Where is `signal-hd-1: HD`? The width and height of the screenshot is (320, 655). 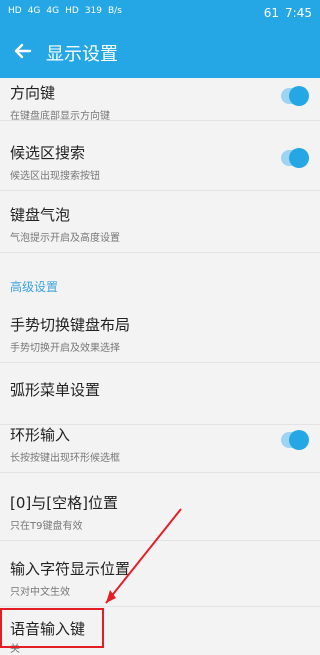 signal-hd-1: HD is located at coordinates (15, 11).